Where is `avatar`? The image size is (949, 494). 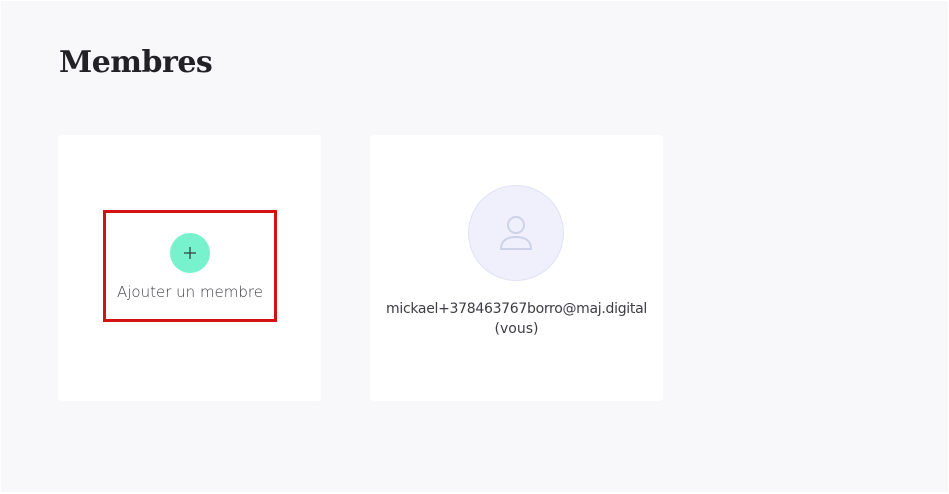
avatar is located at coordinates (516, 233).